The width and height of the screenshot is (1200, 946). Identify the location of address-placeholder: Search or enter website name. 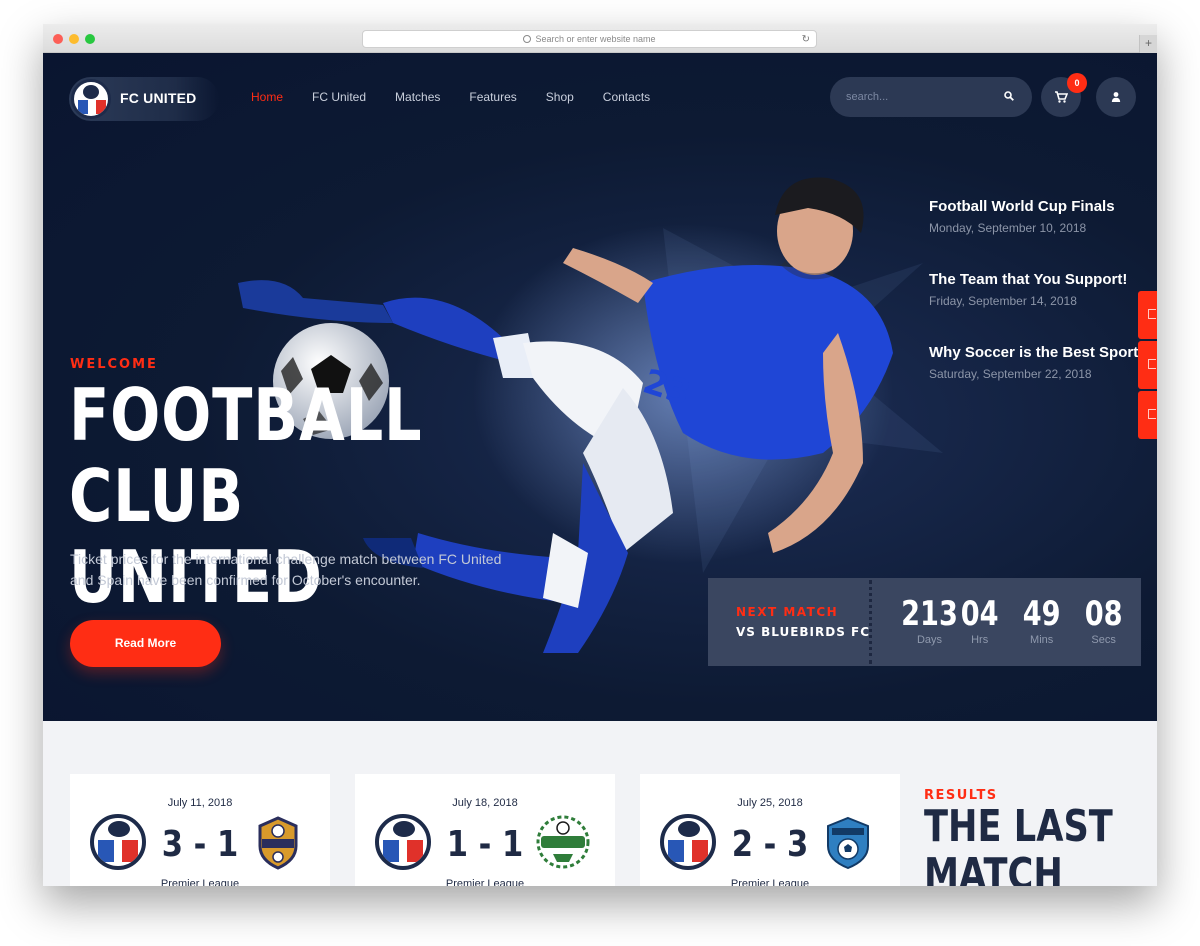
(595, 39).